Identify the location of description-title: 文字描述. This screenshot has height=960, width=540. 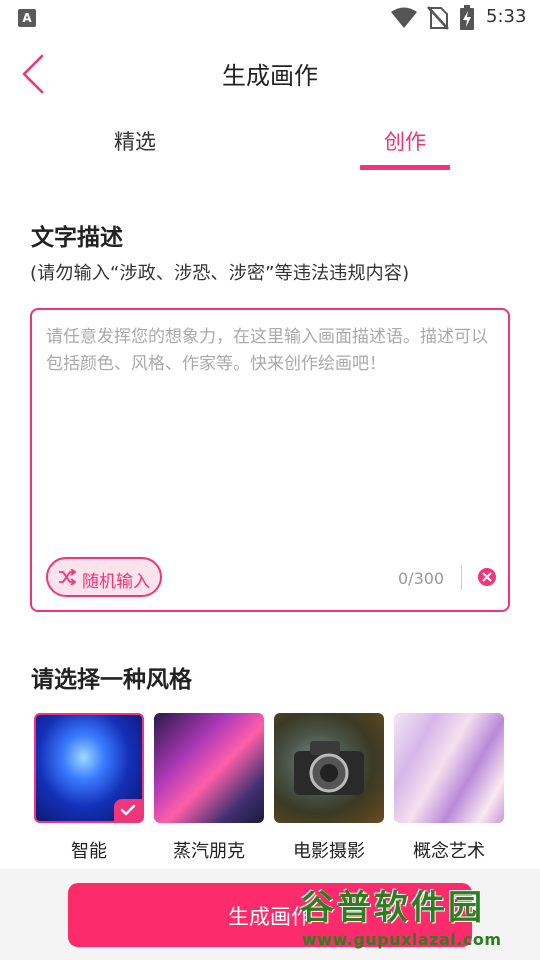
(77, 238).